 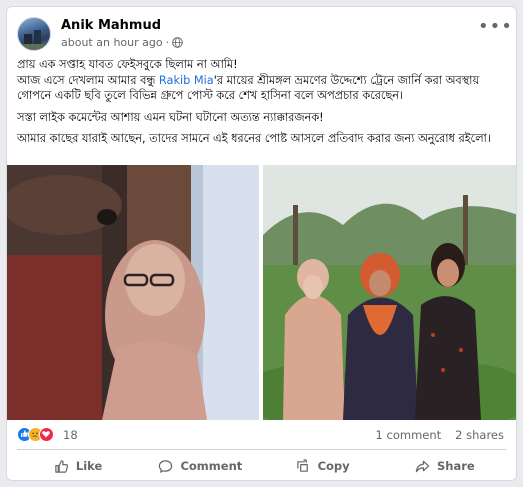 I want to click on share-count: 2 shares, so click(x=479, y=435).